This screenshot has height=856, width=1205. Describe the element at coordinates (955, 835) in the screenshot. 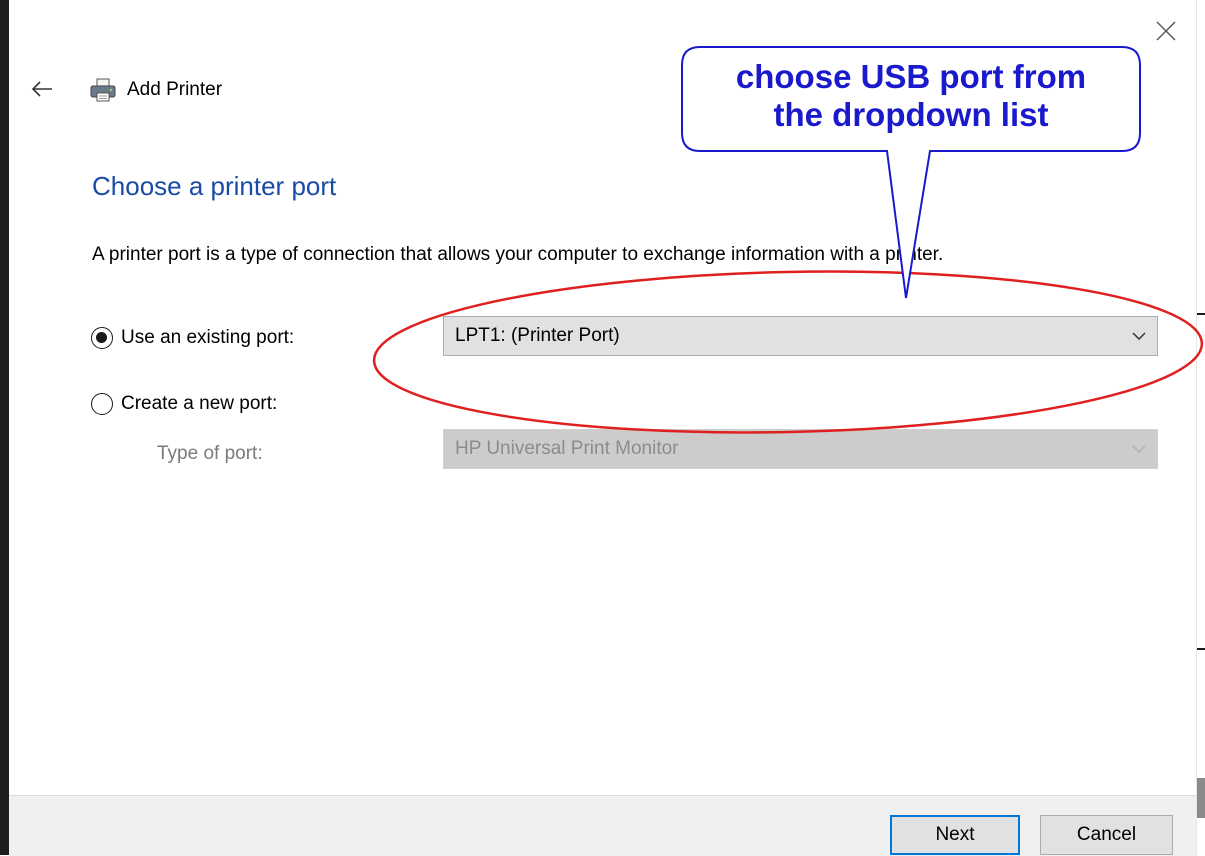

I see `next-button: Next` at that location.